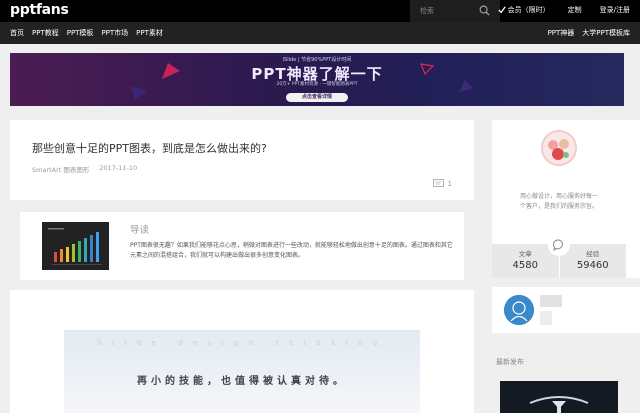  What do you see at coordinates (317, 97) in the screenshot?
I see `banner-cta-button: 点击查看详情` at bounding box center [317, 97].